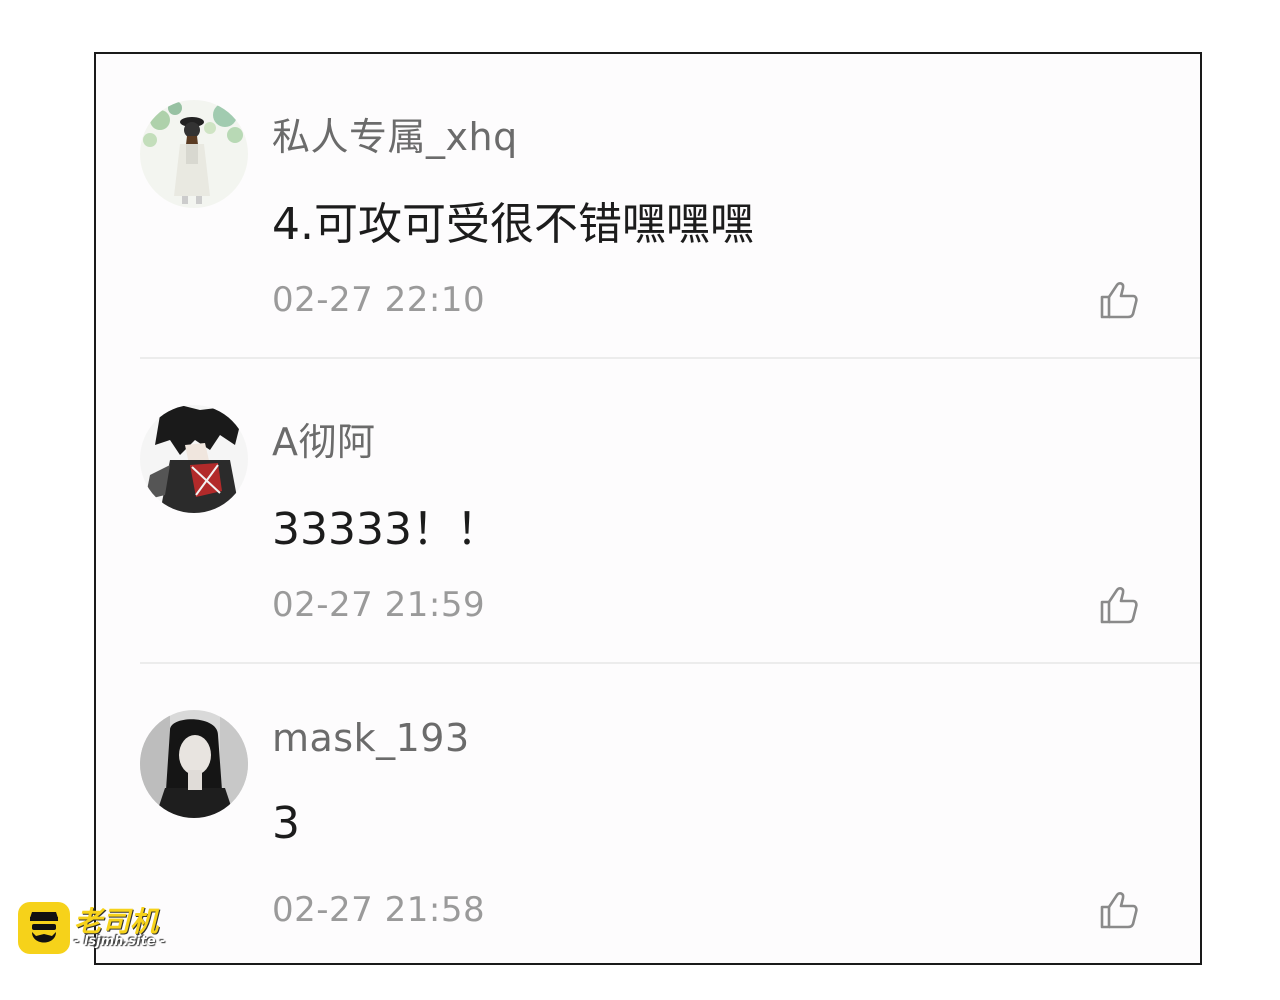  I want to click on comment-time: 02-27 21:59, so click(379, 605).